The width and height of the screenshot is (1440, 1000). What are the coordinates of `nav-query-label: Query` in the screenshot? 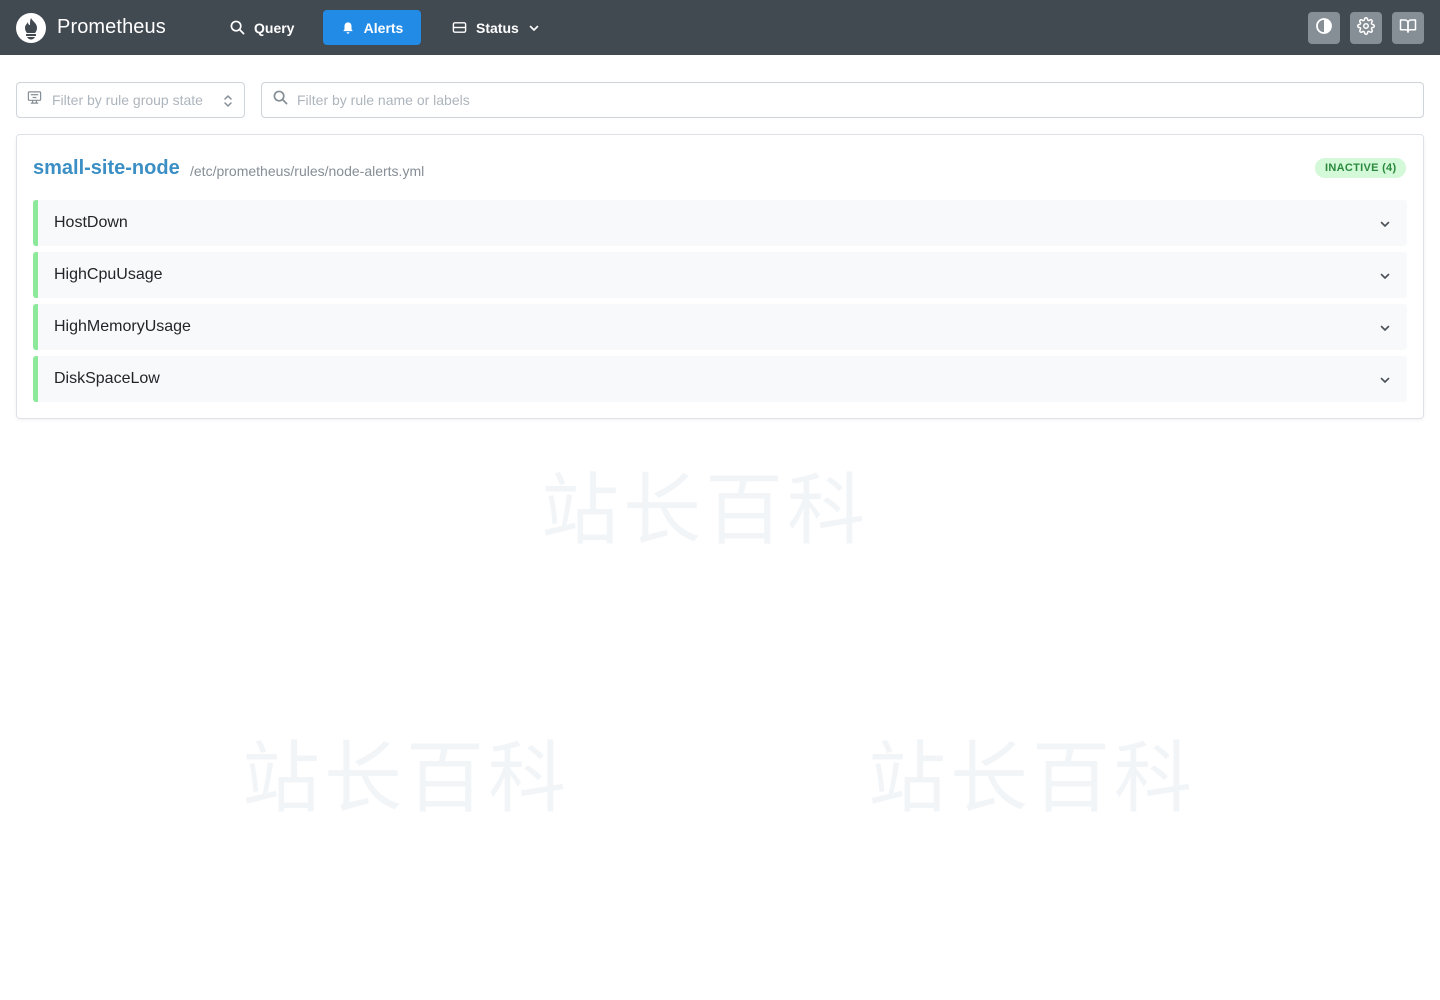 It's located at (274, 27).